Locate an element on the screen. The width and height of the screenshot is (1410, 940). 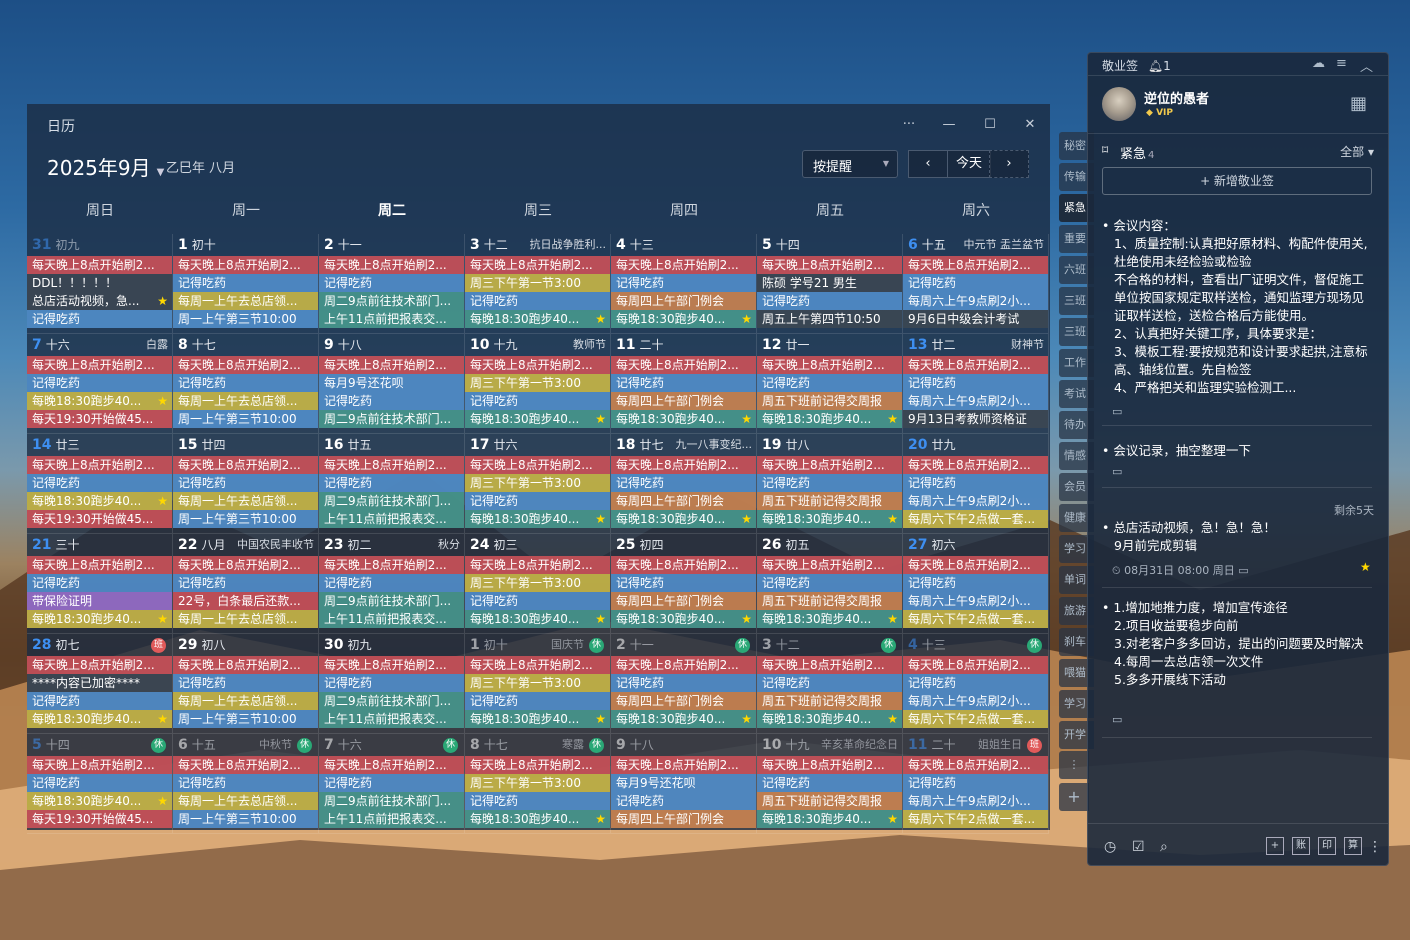
event-item: 带保险证明 is located at coordinates (99, 601).